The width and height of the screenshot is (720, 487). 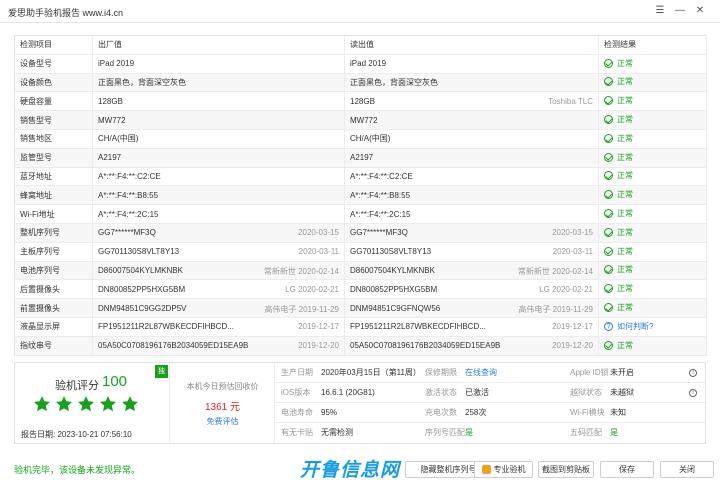 I want to click on factory-value: 05A50C0708196176B2034059ED15EA9B, so click(x=173, y=346).